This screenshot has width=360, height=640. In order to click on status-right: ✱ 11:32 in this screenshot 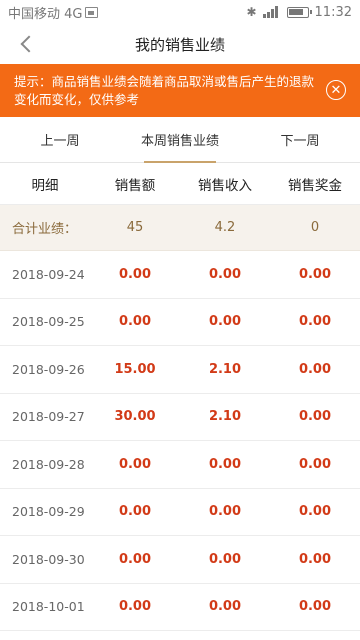, I will do `click(299, 12)`.